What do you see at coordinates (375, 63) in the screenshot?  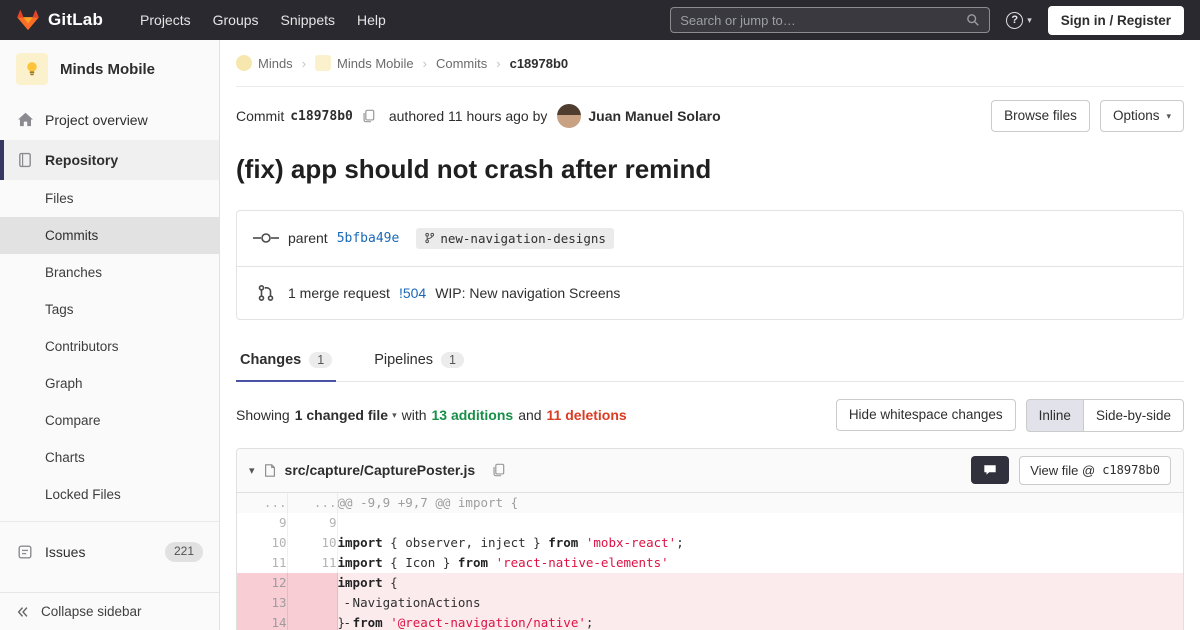 I see `breadcrumb-project-label: Minds Mobile` at bounding box center [375, 63].